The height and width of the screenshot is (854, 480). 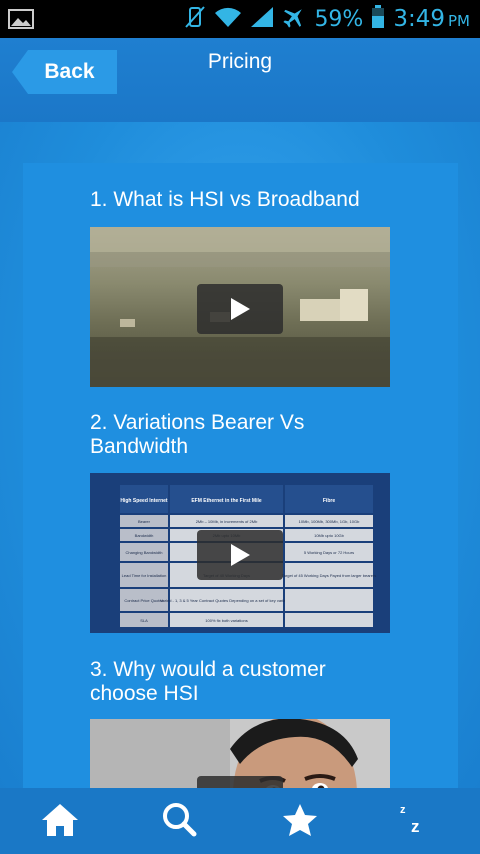 I want to click on search-icon, so click(x=180, y=820).